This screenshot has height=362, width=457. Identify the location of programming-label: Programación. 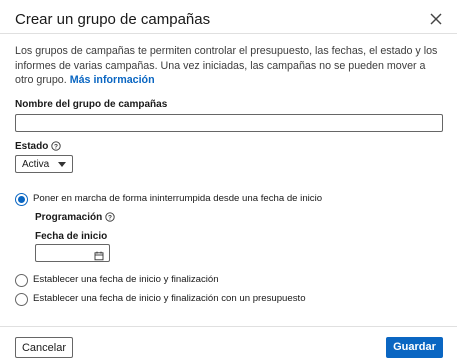
(69, 217).